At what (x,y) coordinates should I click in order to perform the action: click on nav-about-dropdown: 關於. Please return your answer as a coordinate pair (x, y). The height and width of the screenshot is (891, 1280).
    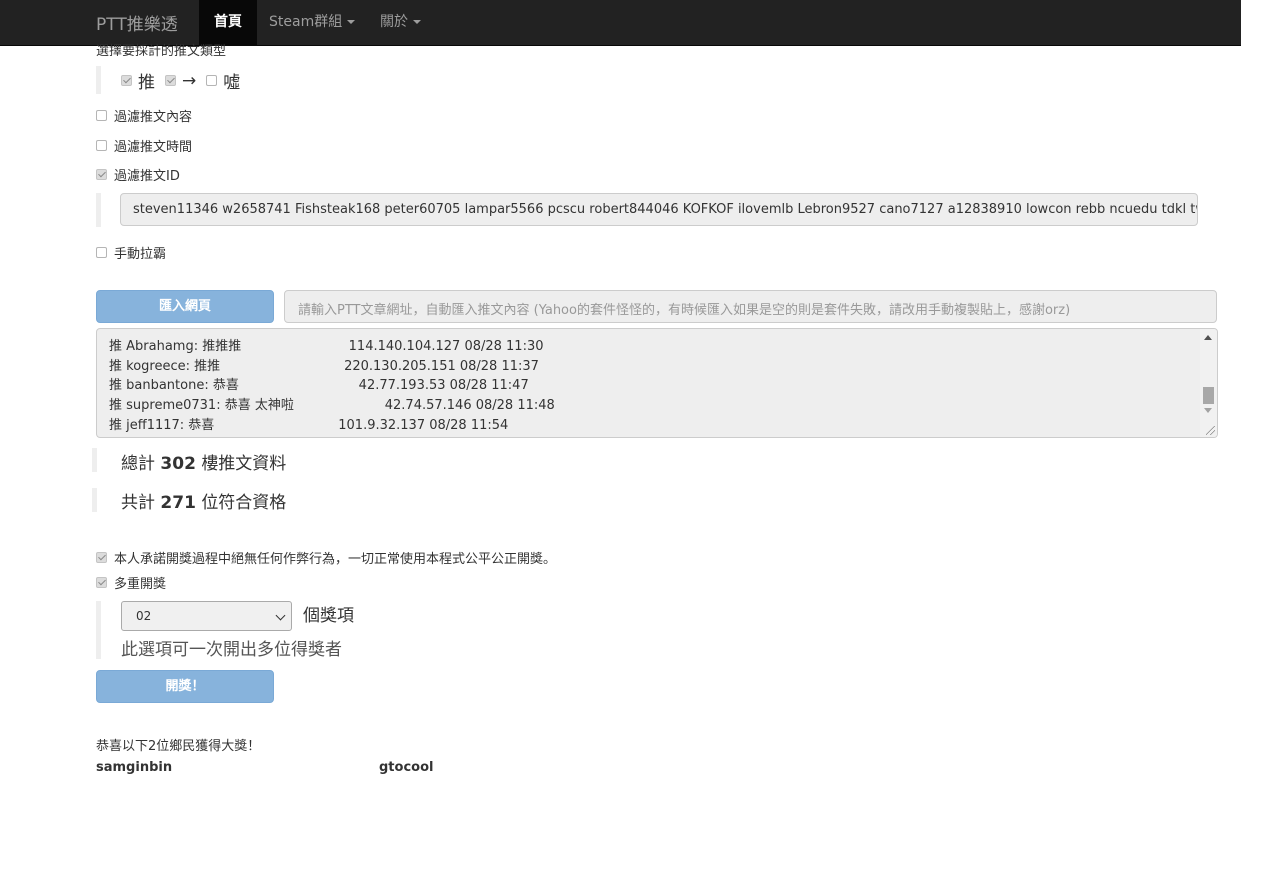
    Looking at the image, I should click on (400, 23).